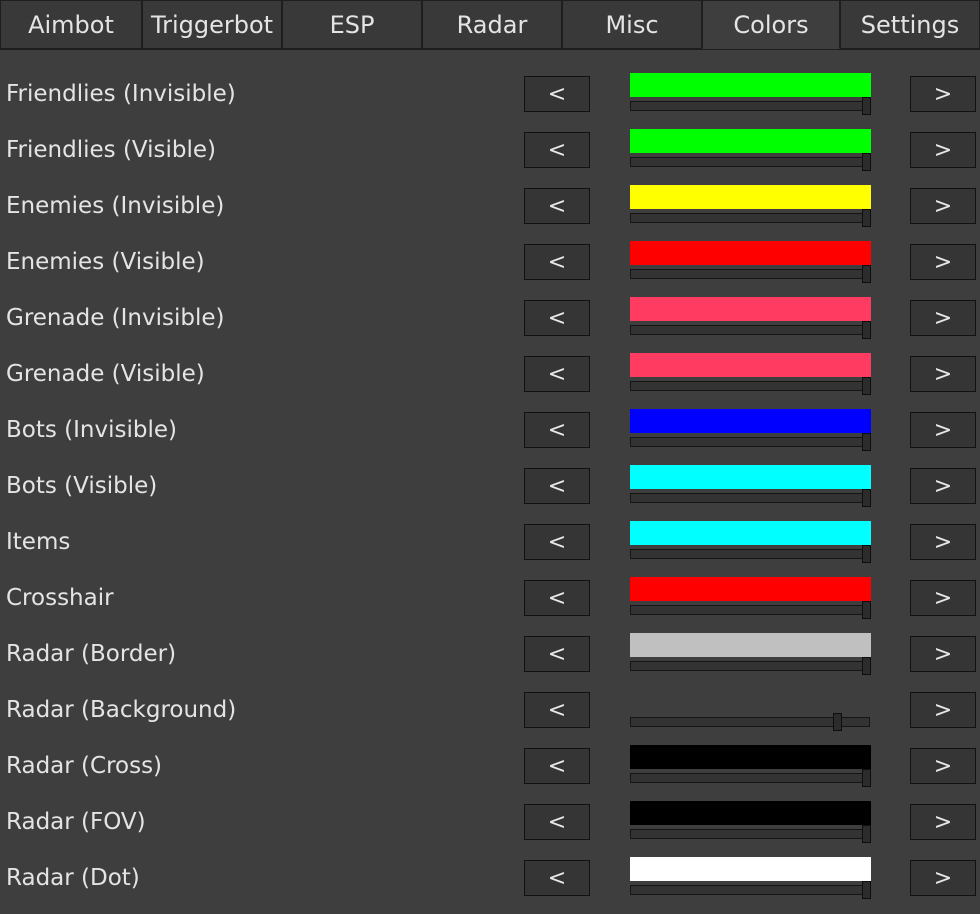 This screenshot has height=914, width=980. I want to click on tab-aimbot: Aimbot, so click(71, 24).